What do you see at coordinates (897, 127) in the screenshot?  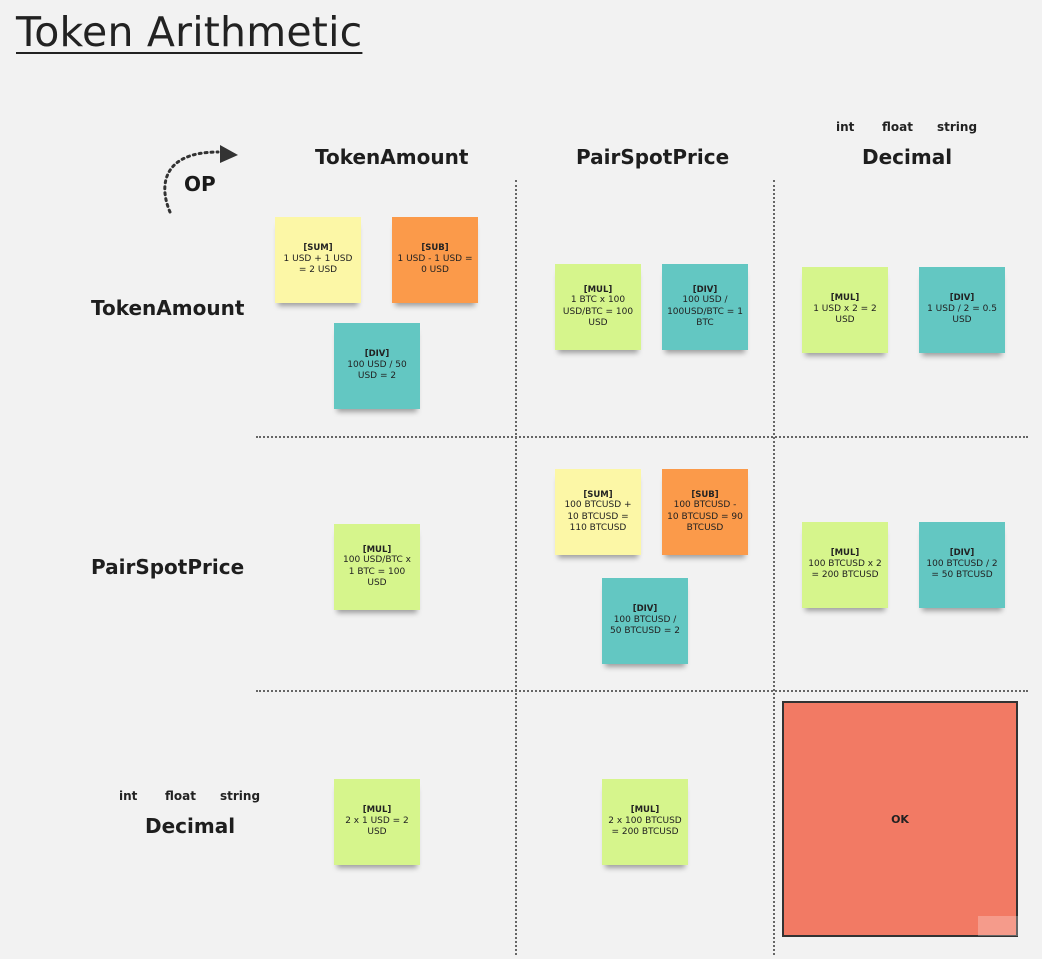 I see `column-type-float: float` at bounding box center [897, 127].